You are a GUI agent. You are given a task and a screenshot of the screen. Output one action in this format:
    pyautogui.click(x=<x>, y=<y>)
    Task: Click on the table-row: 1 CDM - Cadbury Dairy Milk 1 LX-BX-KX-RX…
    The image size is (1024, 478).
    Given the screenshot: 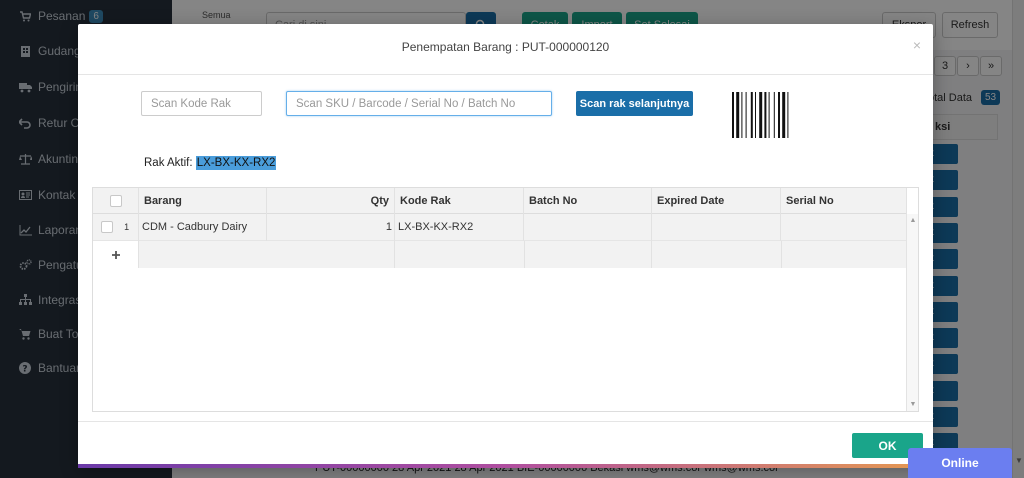 What is the action you would take?
    pyautogui.click(x=500, y=237)
    